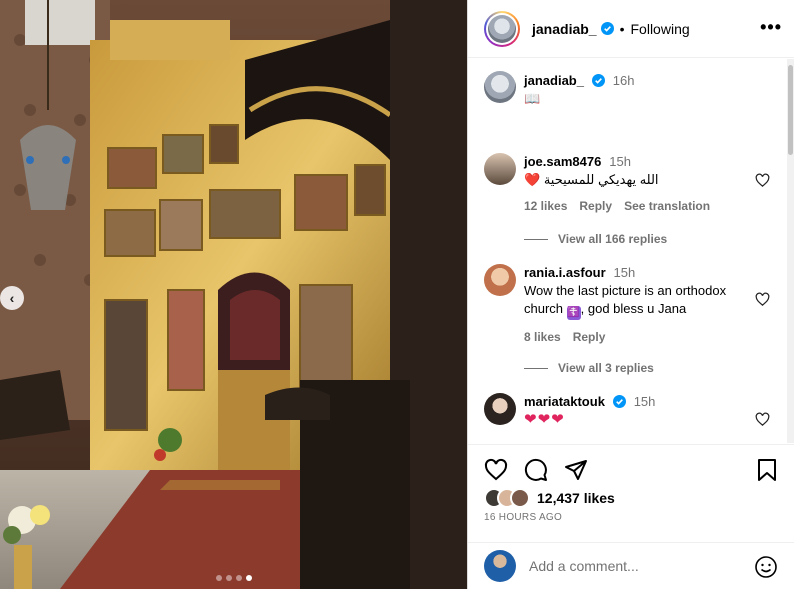  Describe the element at coordinates (500, 566) in the screenshot. I see `current-user-avatar` at that location.